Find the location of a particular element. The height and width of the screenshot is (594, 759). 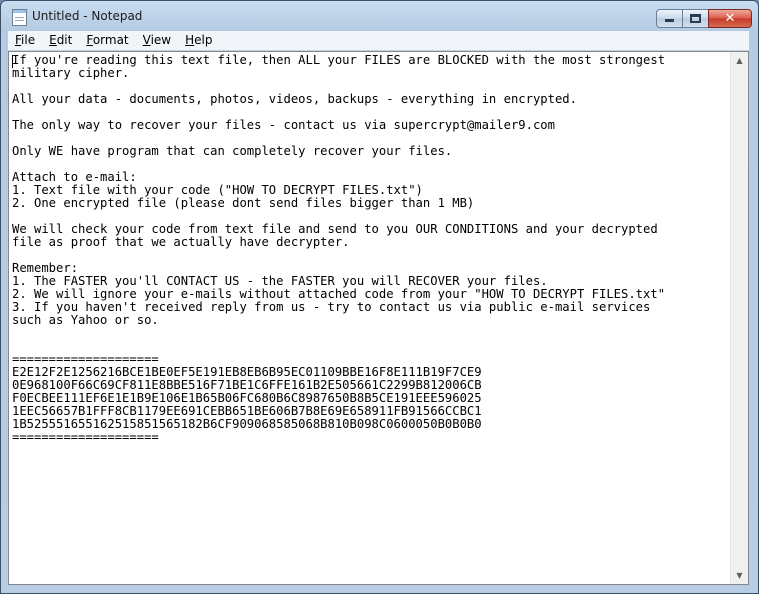

menu-help-label: elp is located at coordinates (203, 40).